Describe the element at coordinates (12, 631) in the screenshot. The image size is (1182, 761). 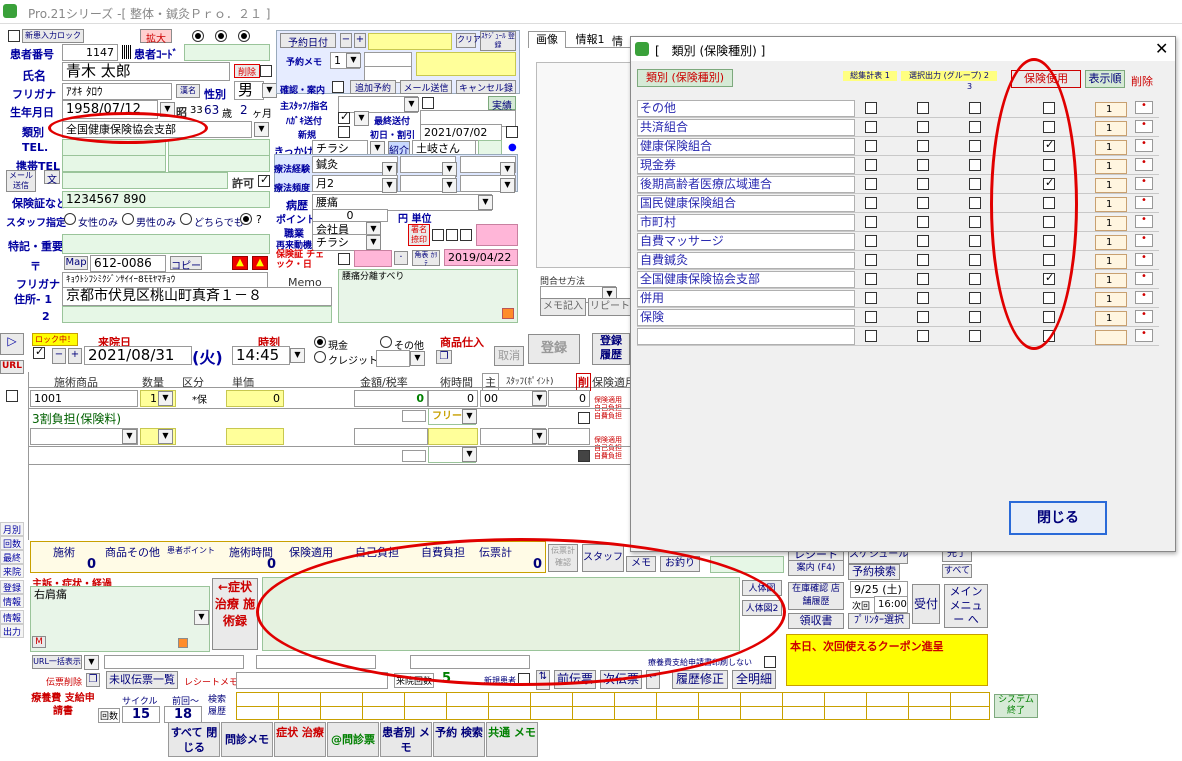
I see `side-output: 出力` at that location.